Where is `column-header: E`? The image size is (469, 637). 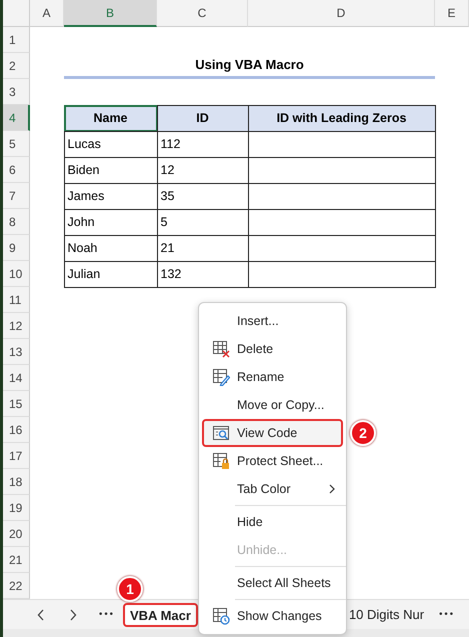
column-header: E is located at coordinates (452, 13).